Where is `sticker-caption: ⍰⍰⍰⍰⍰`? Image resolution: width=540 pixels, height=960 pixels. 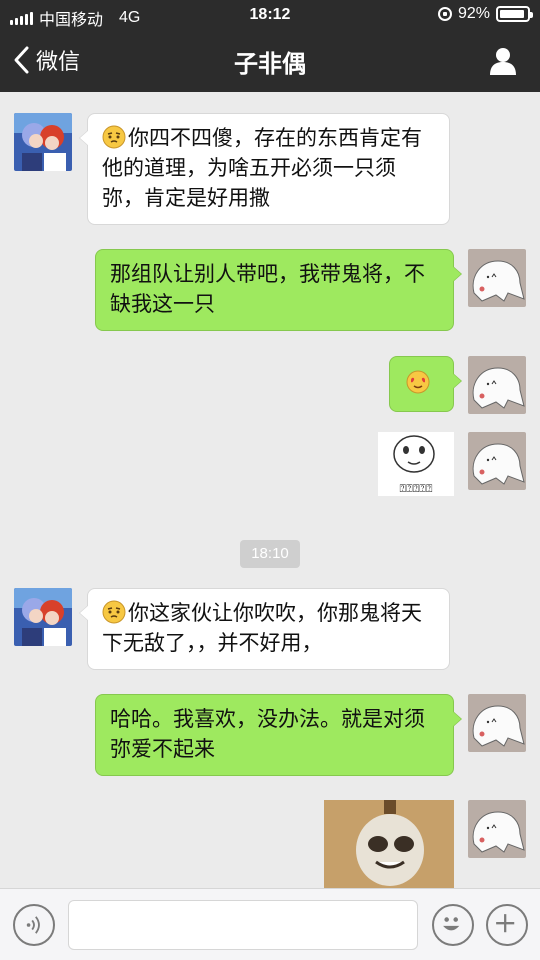 sticker-caption: ⍰⍰⍰⍰⍰ is located at coordinates (416, 488).